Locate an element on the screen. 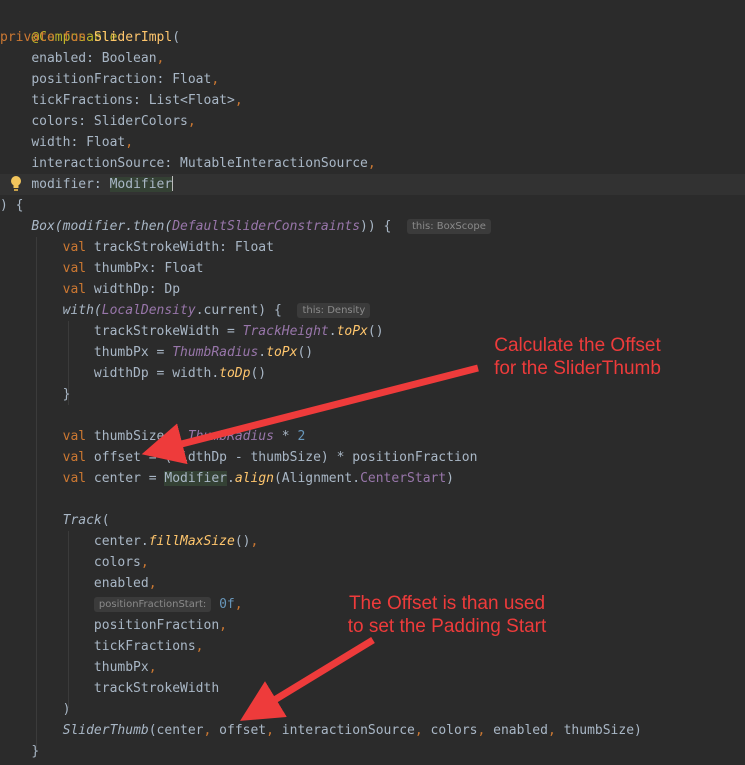 The image size is (745, 765). code-token: ) is located at coordinates (66, 709).